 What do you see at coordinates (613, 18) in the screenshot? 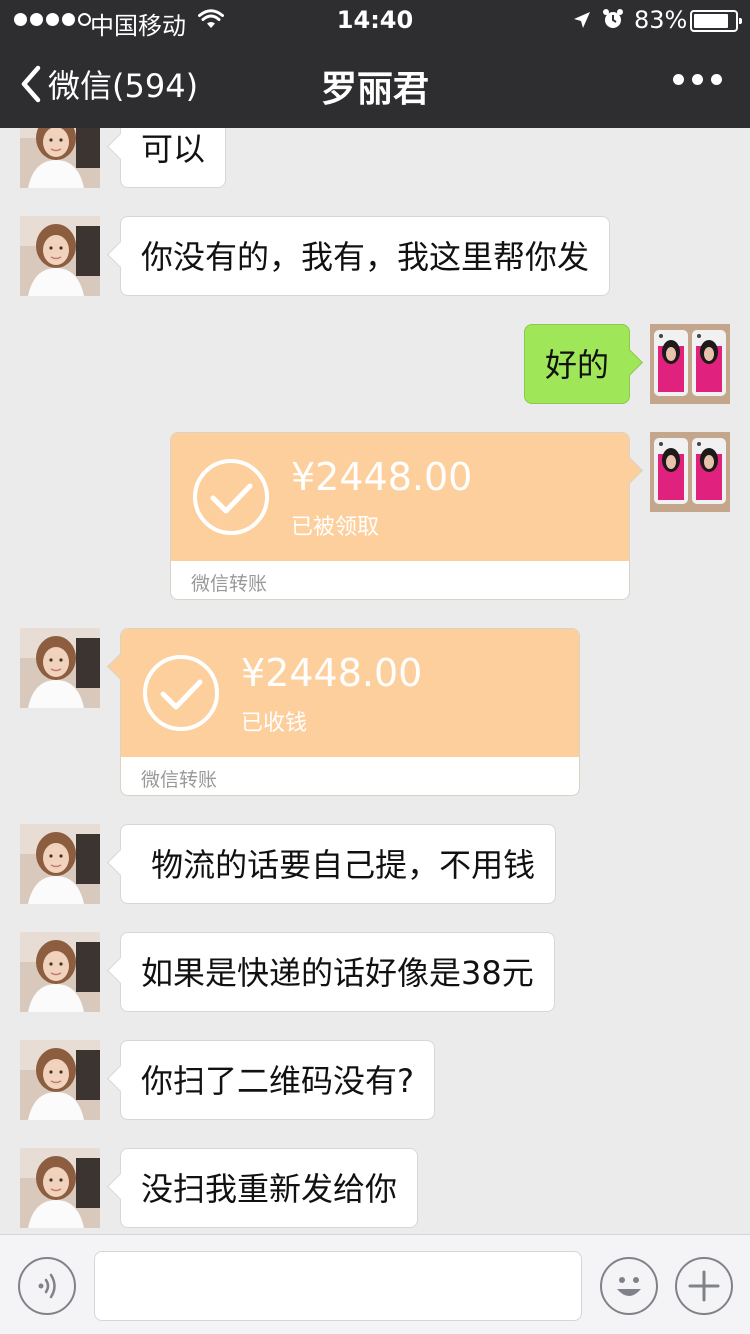
I see `alarm-clock-icon` at bounding box center [613, 18].